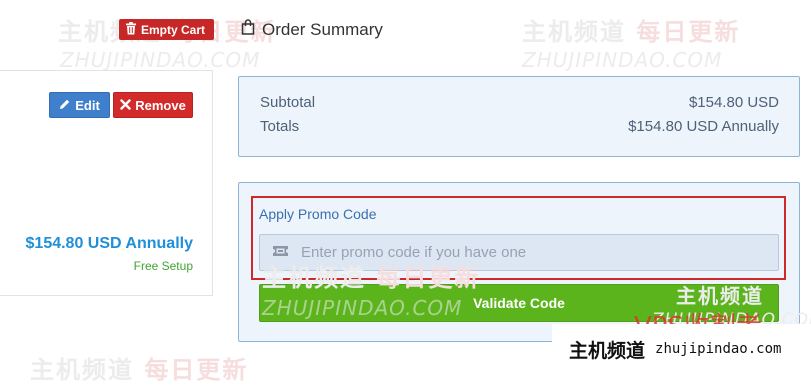 The width and height of the screenshot is (811, 385). Describe the element at coordinates (160, 105) in the screenshot. I see `remove-button-label: Remove` at that location.